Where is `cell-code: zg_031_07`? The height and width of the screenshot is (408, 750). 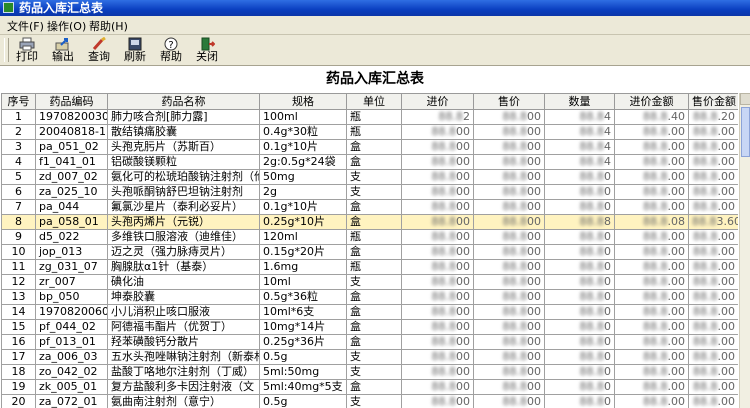
cell-code: zg_031_07 is located at coordinates (71, 267).